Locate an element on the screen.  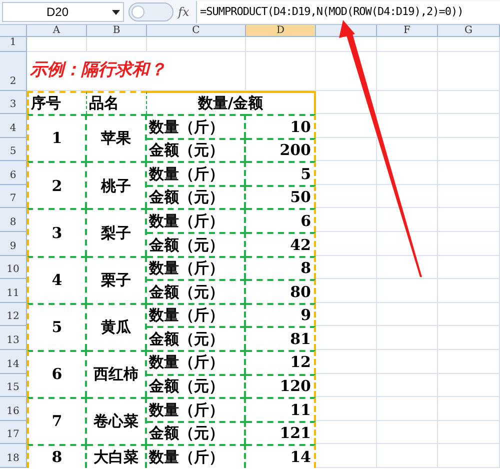
column-header: F is located at coordinates (407, 31).